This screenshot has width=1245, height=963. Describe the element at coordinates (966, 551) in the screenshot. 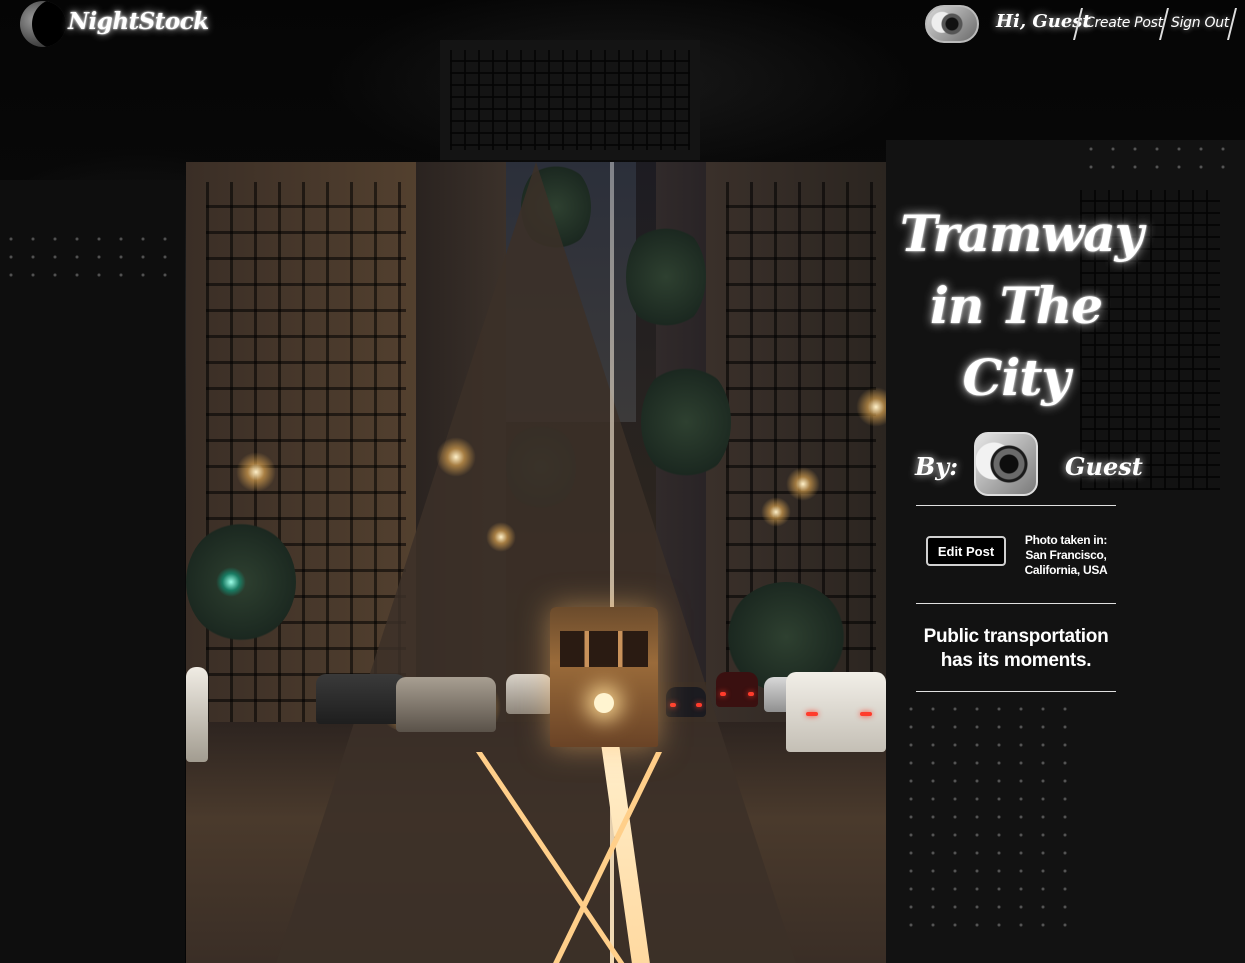

I see `edit-post-button: Edit Post` at that location.